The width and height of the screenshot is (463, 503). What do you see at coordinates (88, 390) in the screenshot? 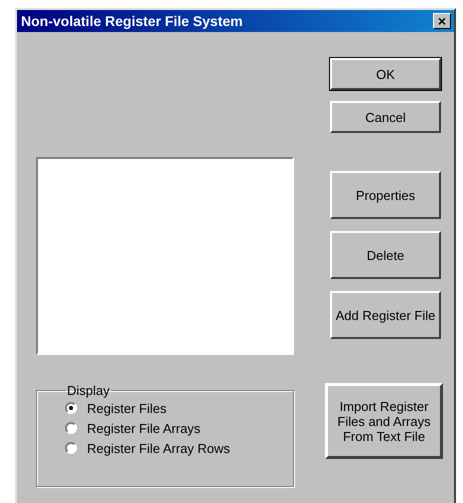
I see `group-legend: Display` at bounding box center [88, 390].